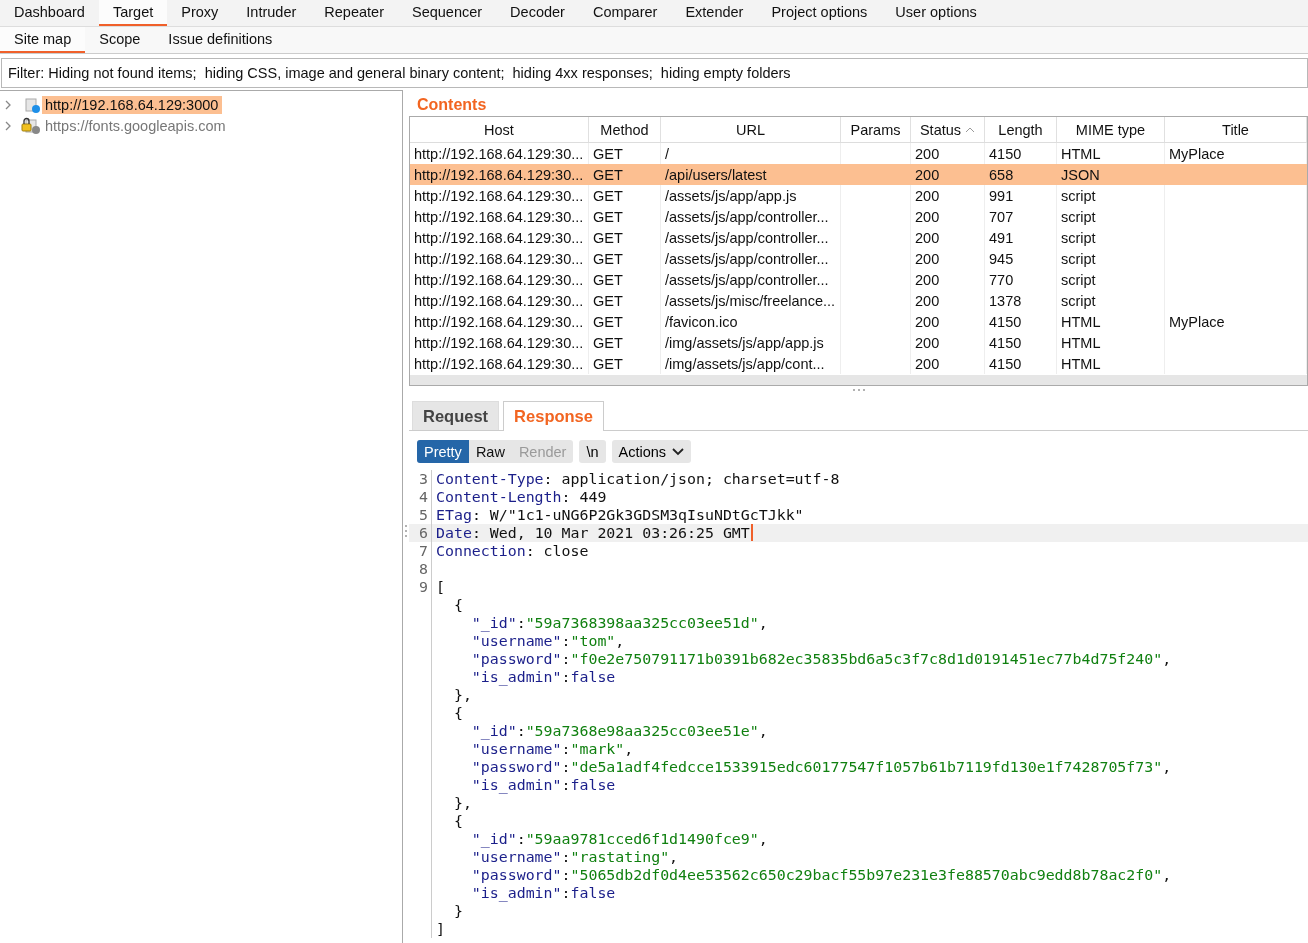 This screenshot has height=943, width=1308. What do you see at coordinates (456, 415) in the screenshot?
I see `message-tab: Request` at bounding box center [456, 415].